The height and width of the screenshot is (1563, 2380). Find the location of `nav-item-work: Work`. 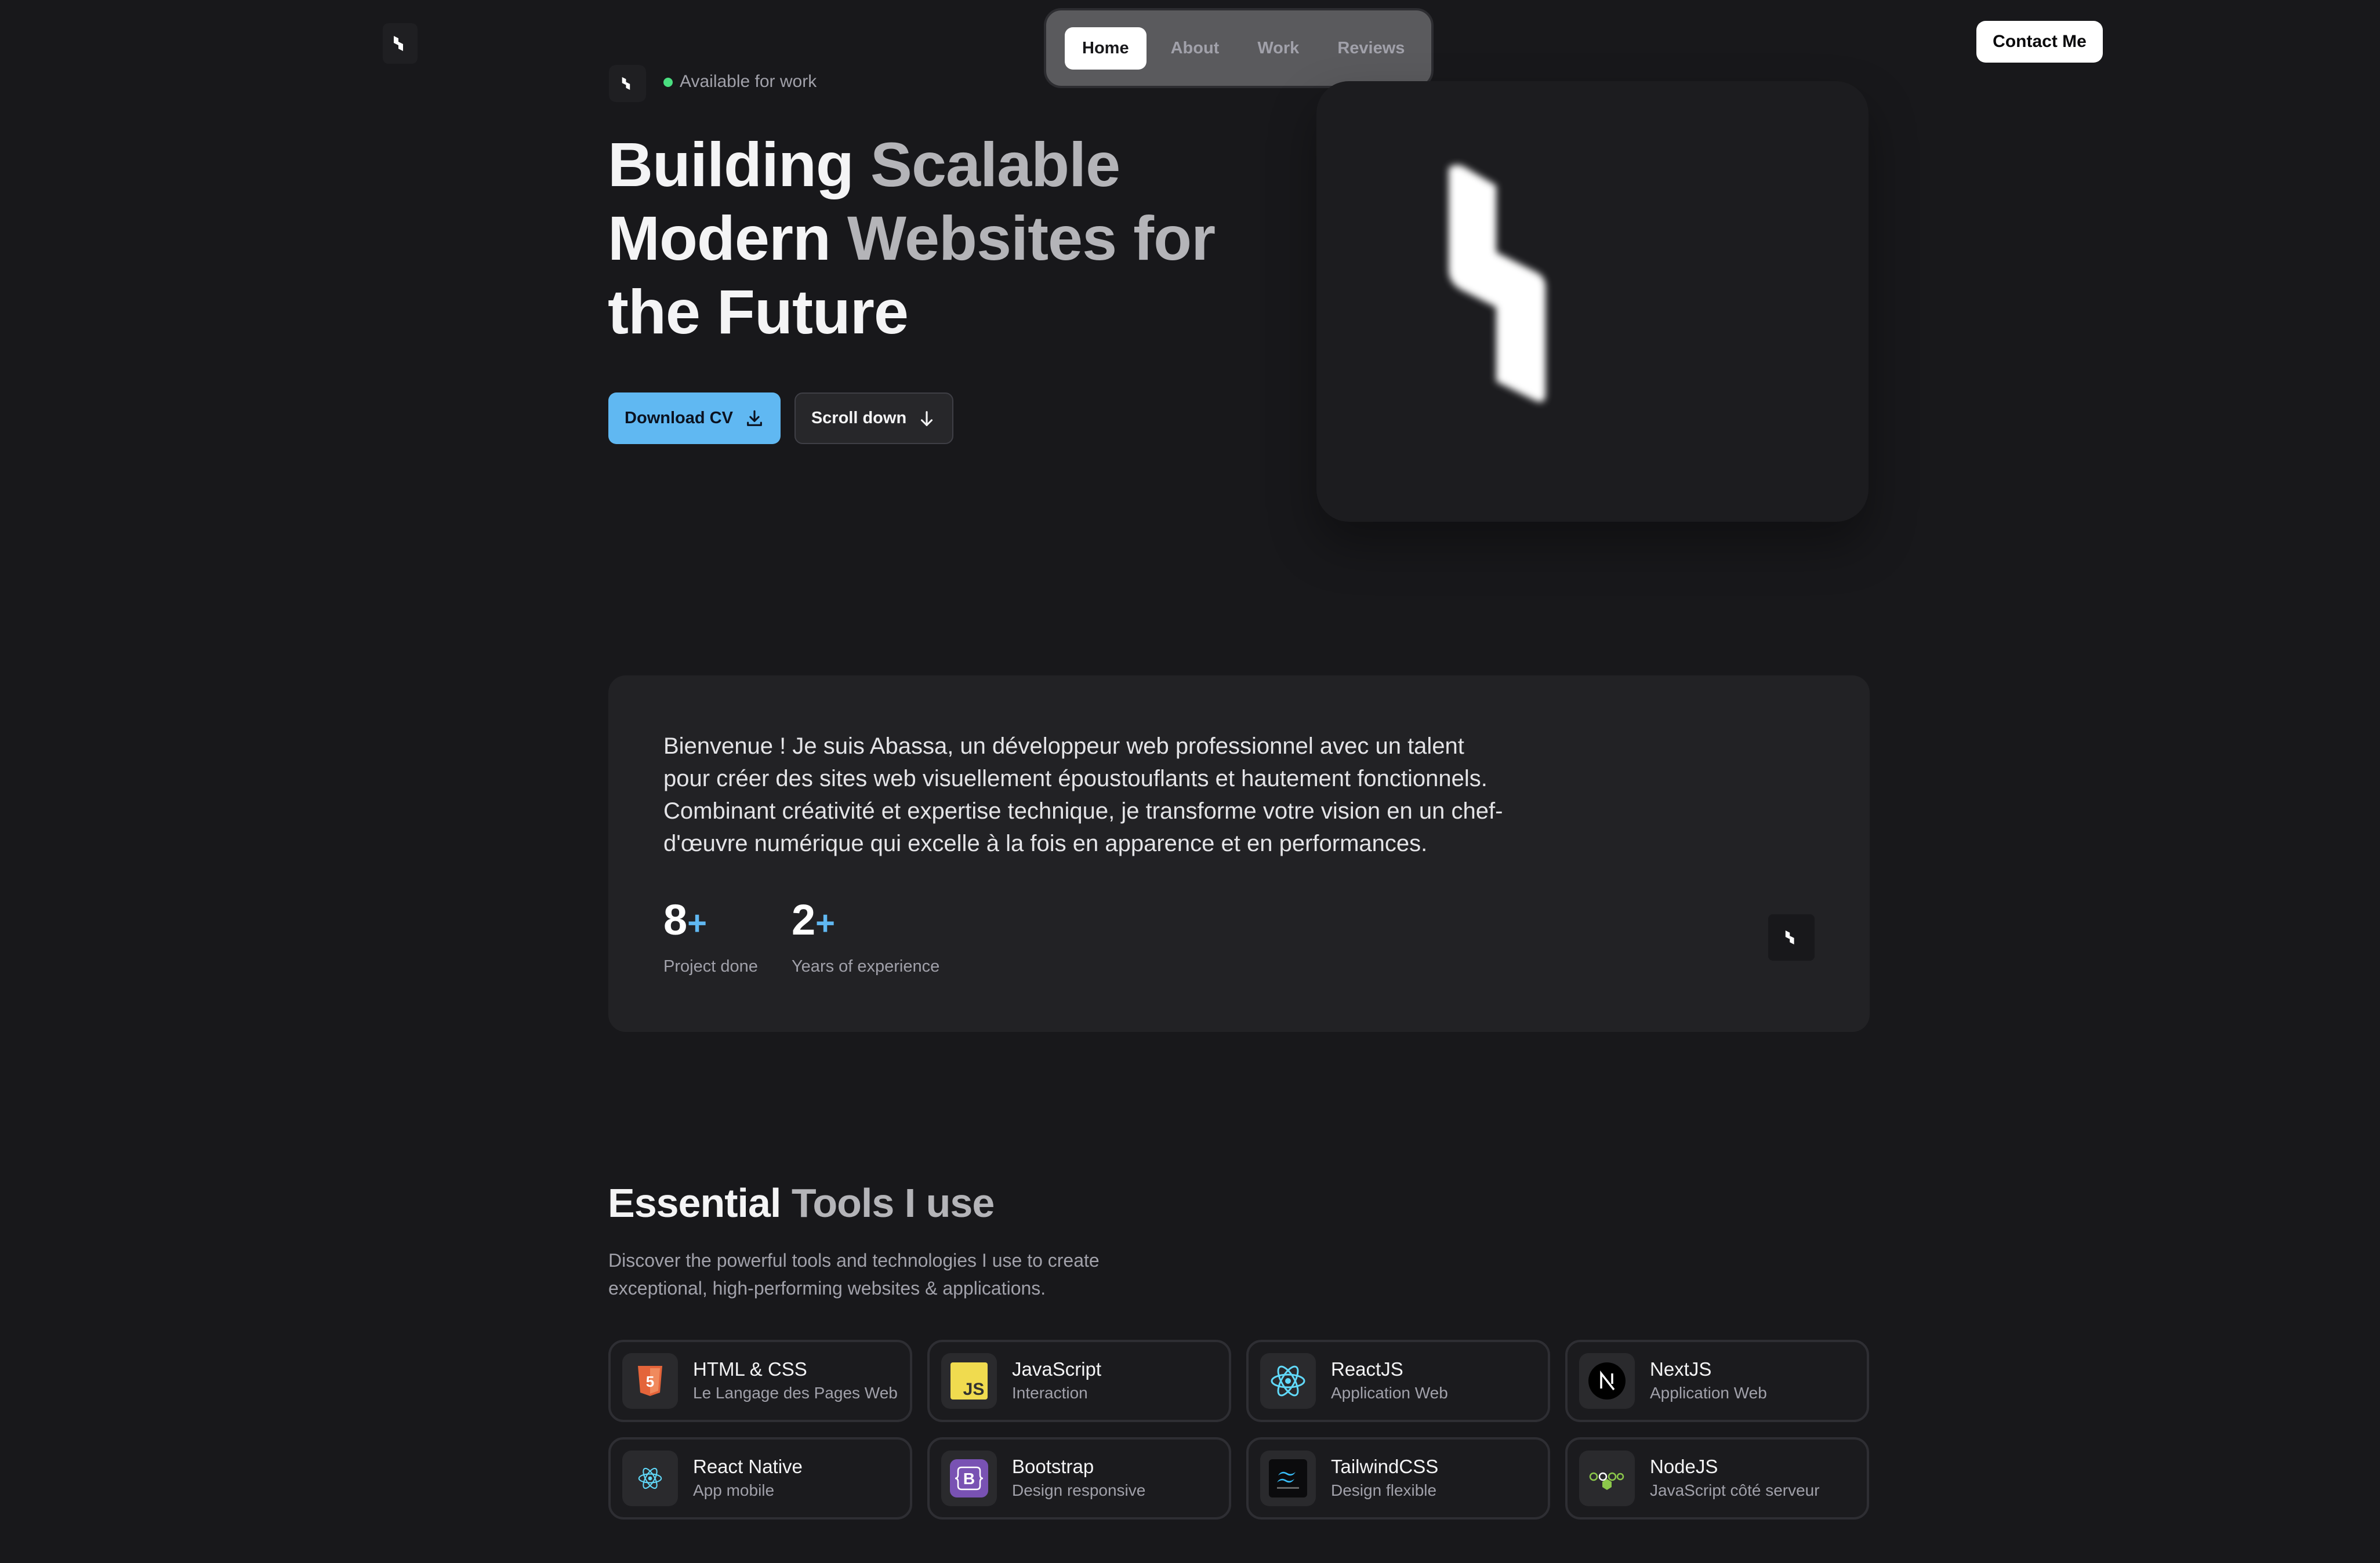

nav-item-work: Work is located at coordinates (1278, 48).